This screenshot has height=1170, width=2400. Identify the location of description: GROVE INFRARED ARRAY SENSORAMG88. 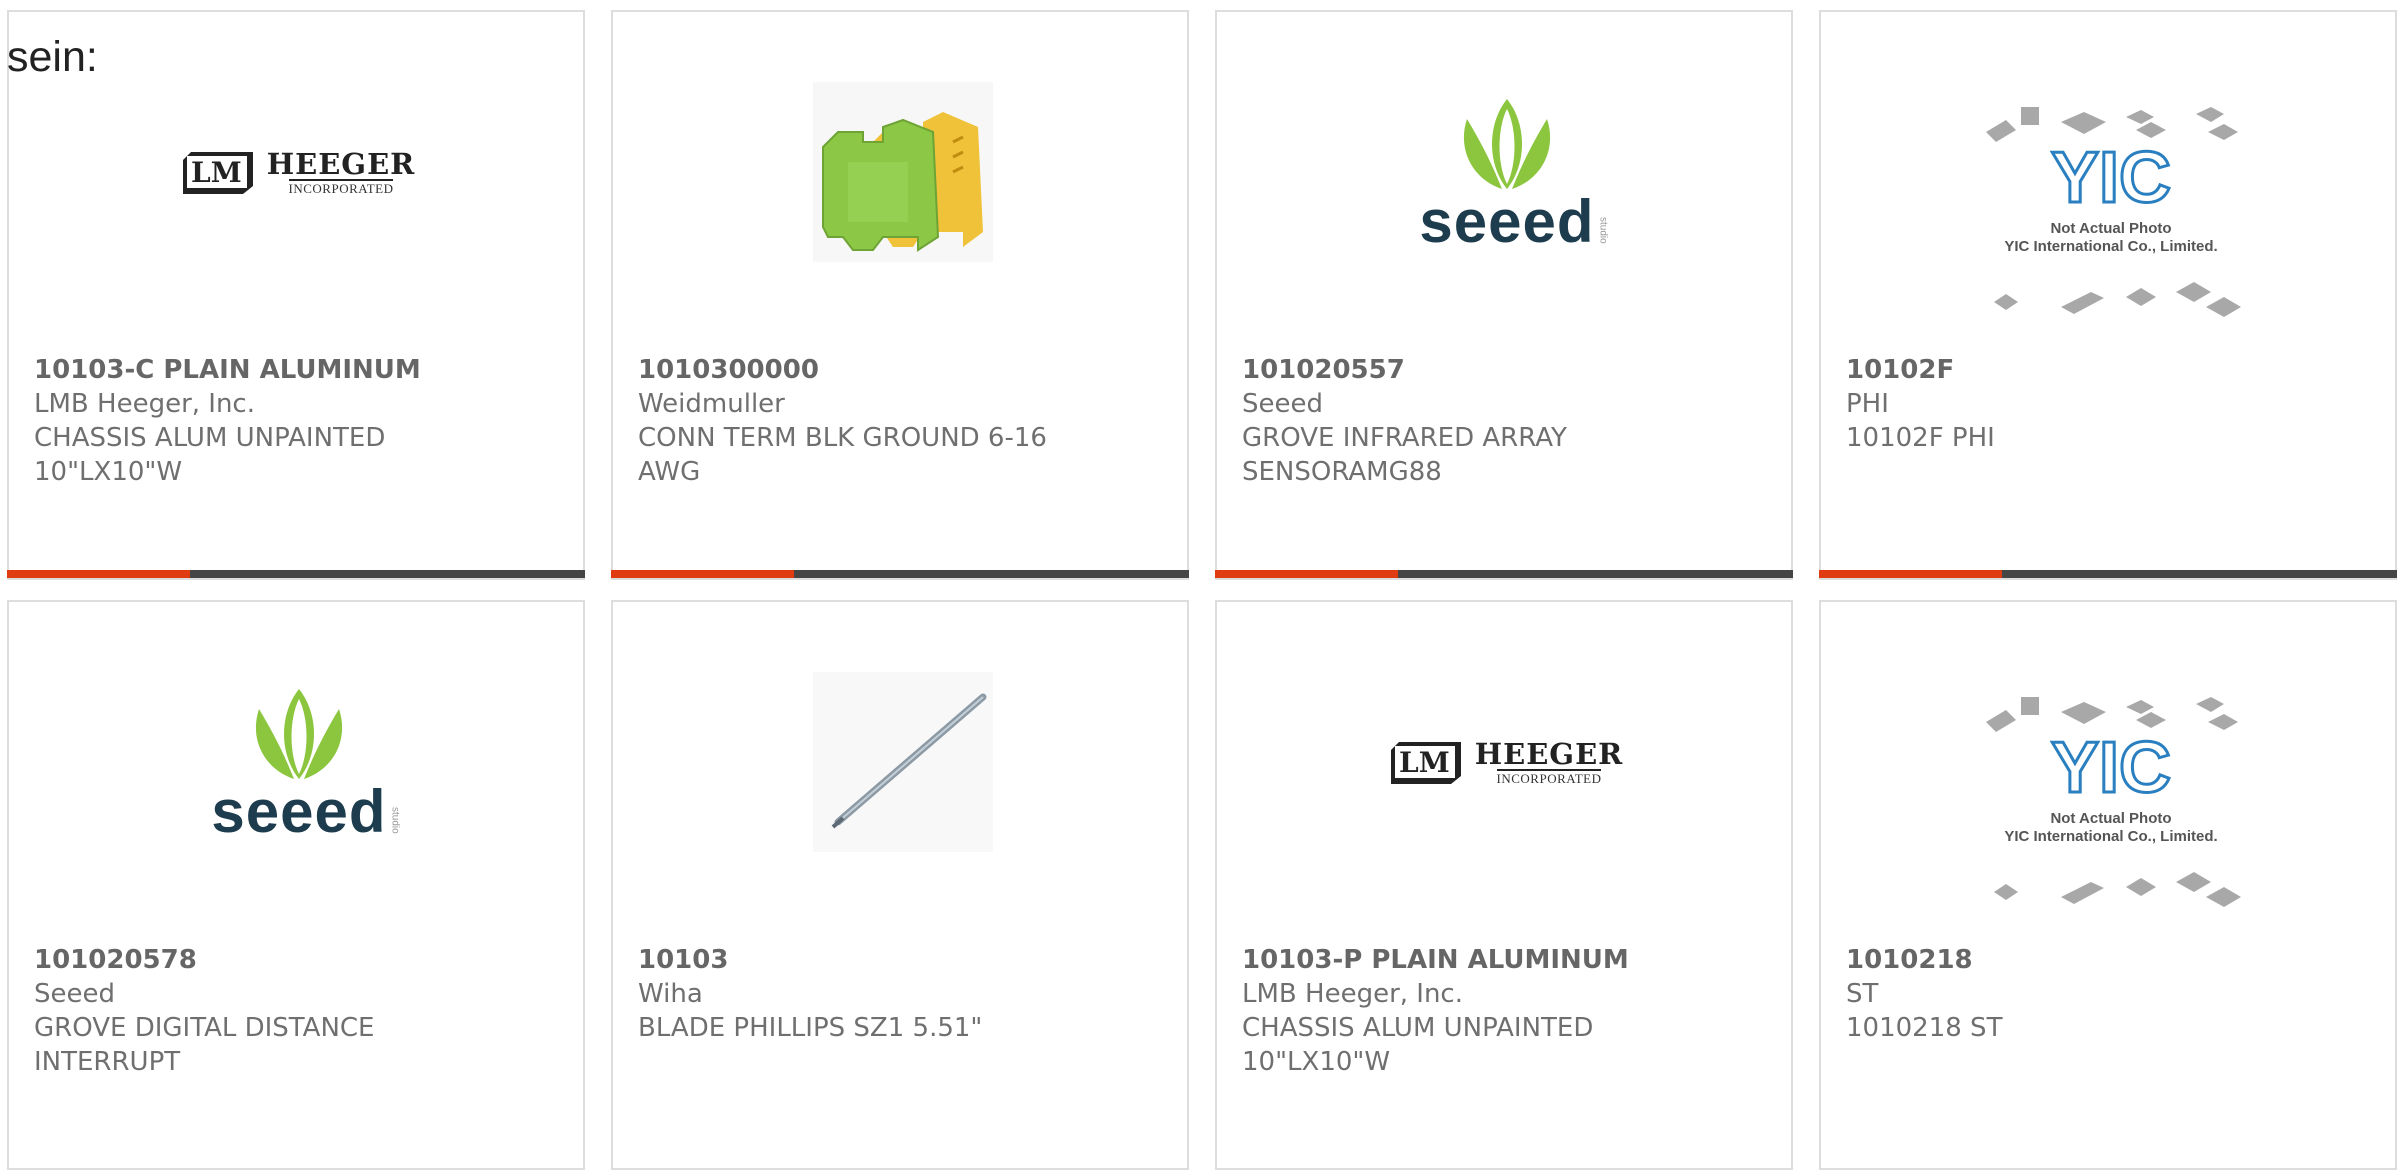
(1404, 455).